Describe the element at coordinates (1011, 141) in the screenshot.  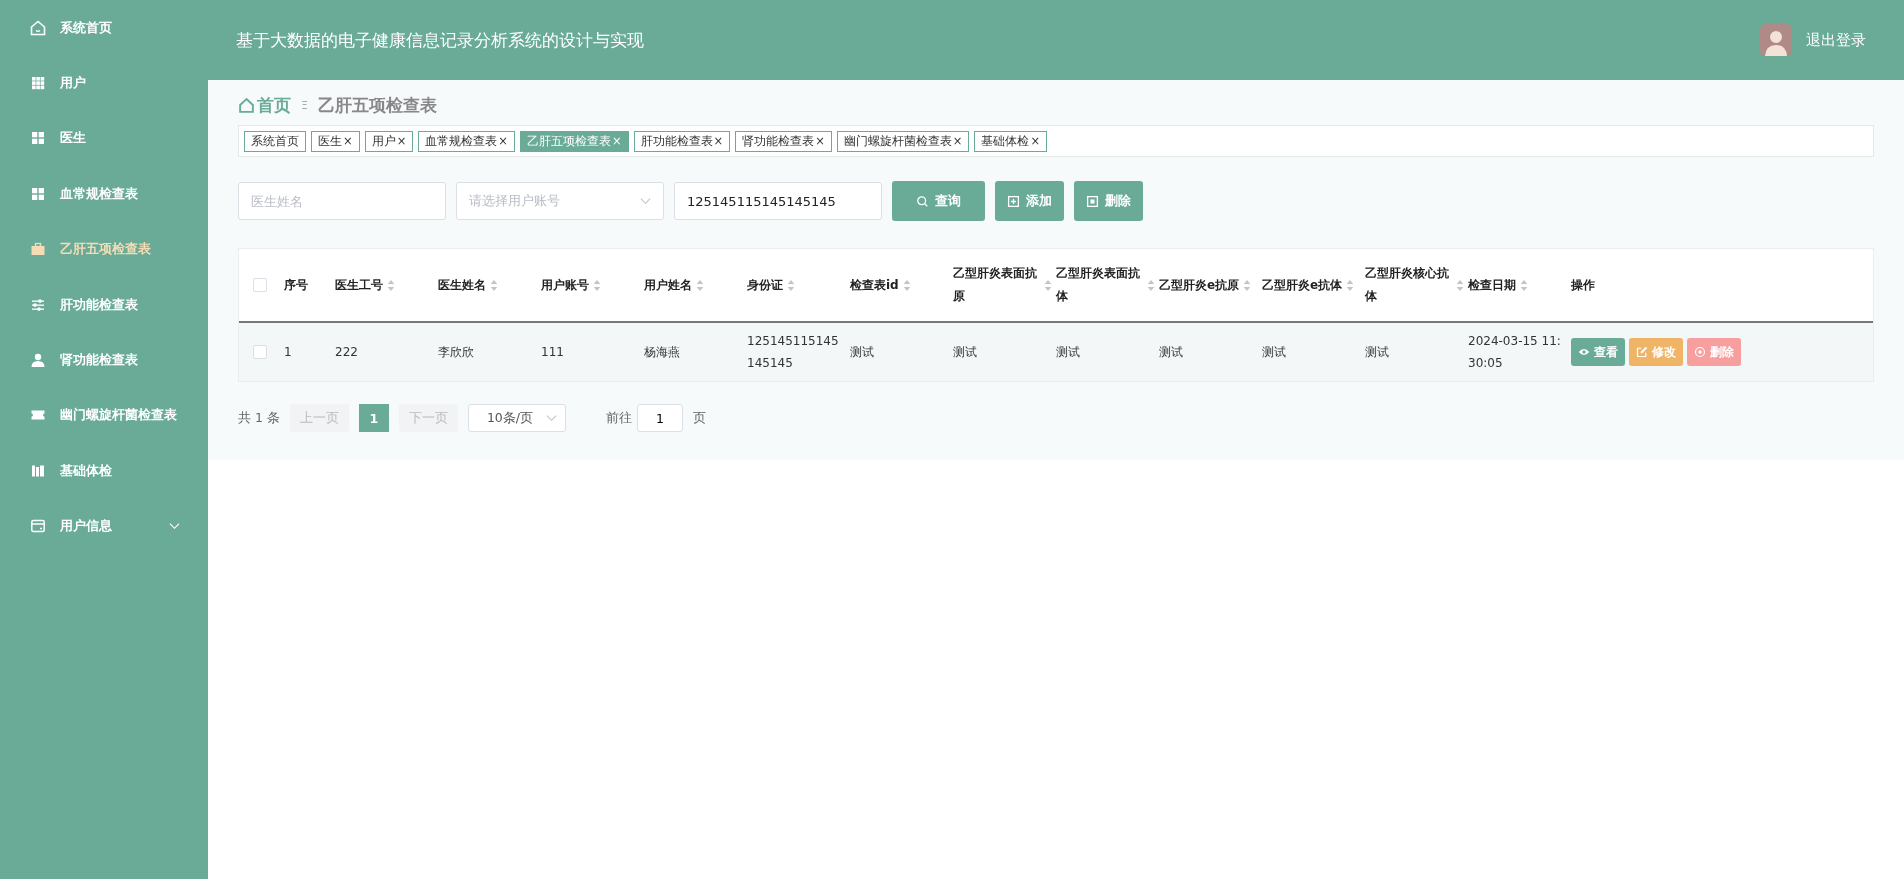
I see `page-tag: 基础体检×` at that location.